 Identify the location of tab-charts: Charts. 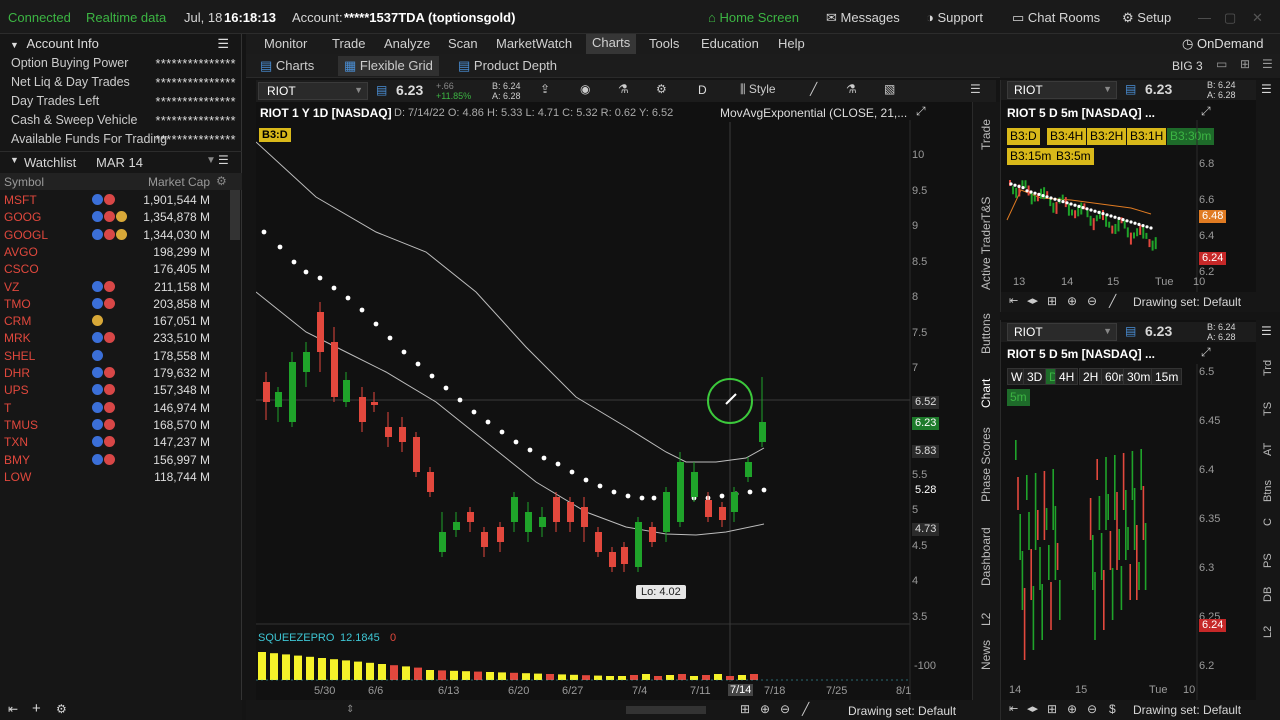
(611, 44).